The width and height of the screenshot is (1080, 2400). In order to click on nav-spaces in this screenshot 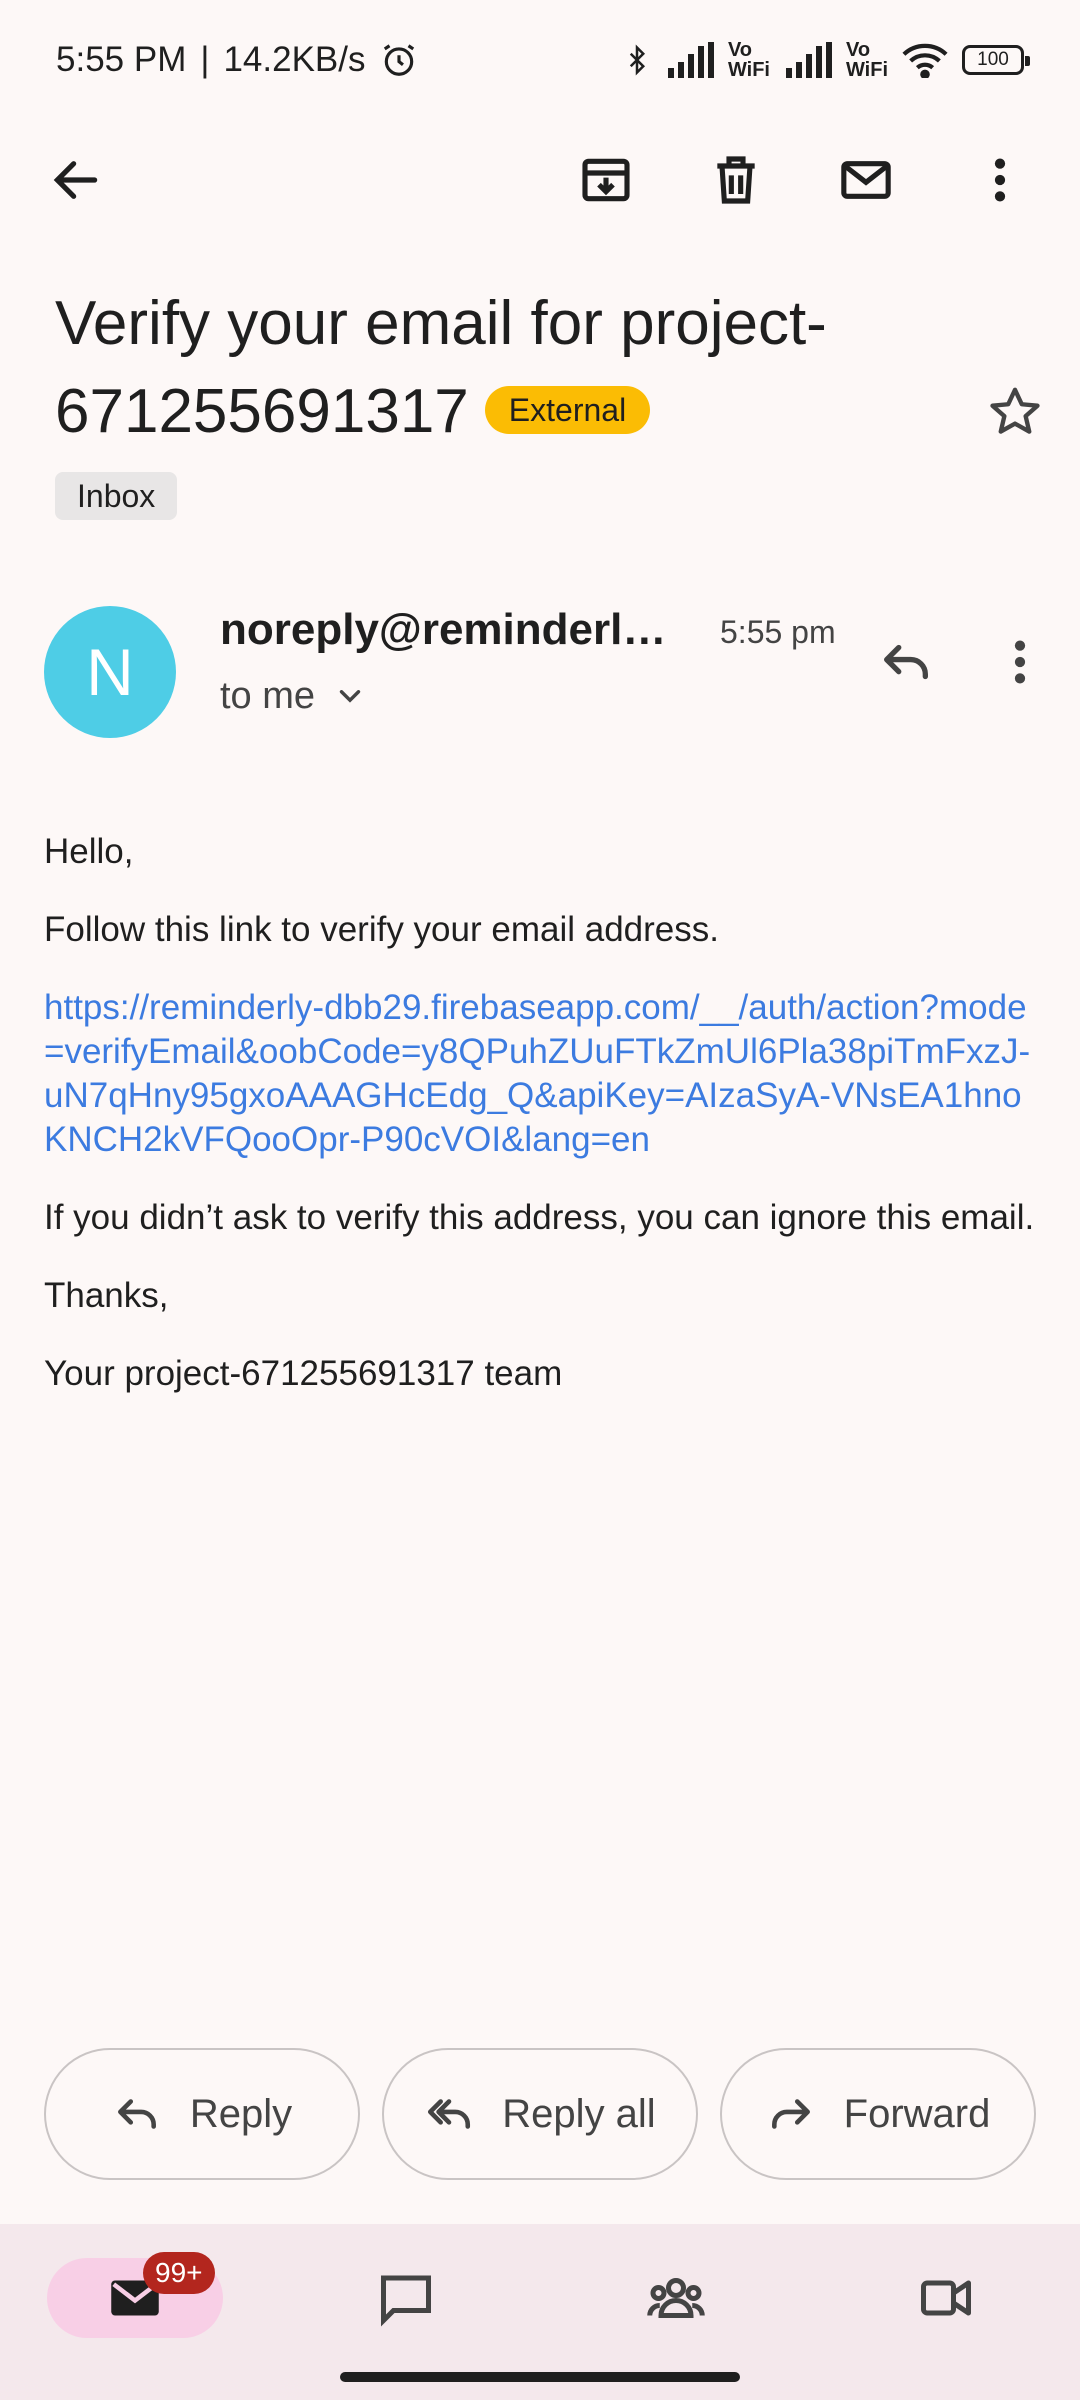, I will do `click(676, 2298)`.